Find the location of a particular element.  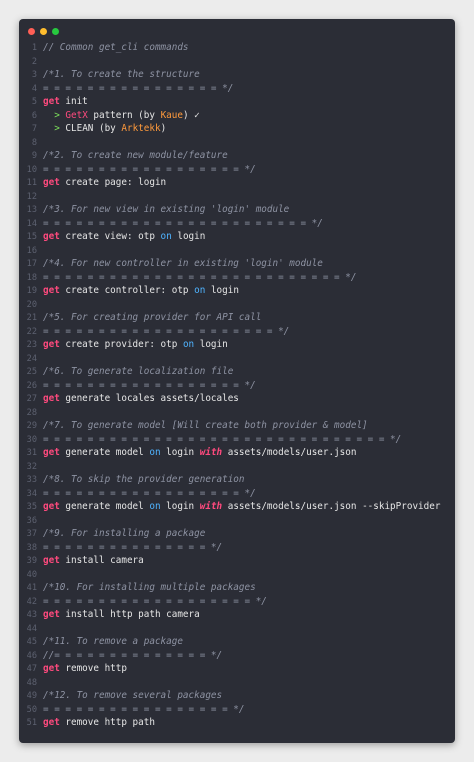

code-token-ext: GetX is located at coordinates (76, 115).